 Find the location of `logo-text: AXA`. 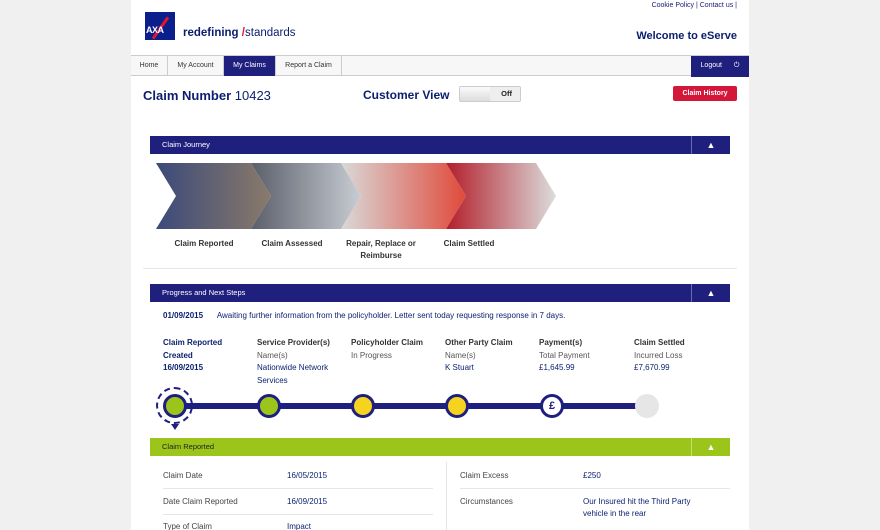

logo-text: AXA is located at coordinates (155, 30).